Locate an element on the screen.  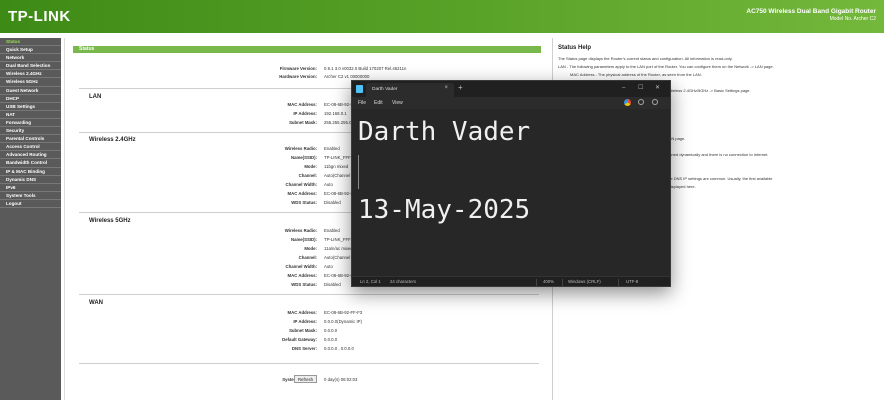
menu-view: View is located at coordinates (397, 103).